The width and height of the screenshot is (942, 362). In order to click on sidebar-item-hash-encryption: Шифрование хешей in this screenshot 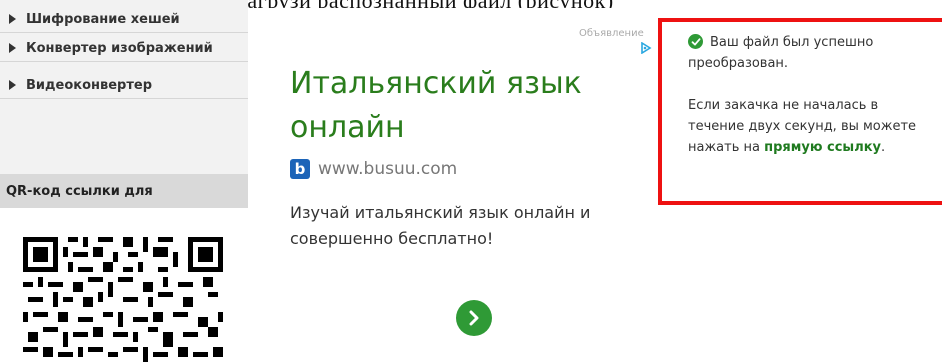, I will do `click(124, 19)`.